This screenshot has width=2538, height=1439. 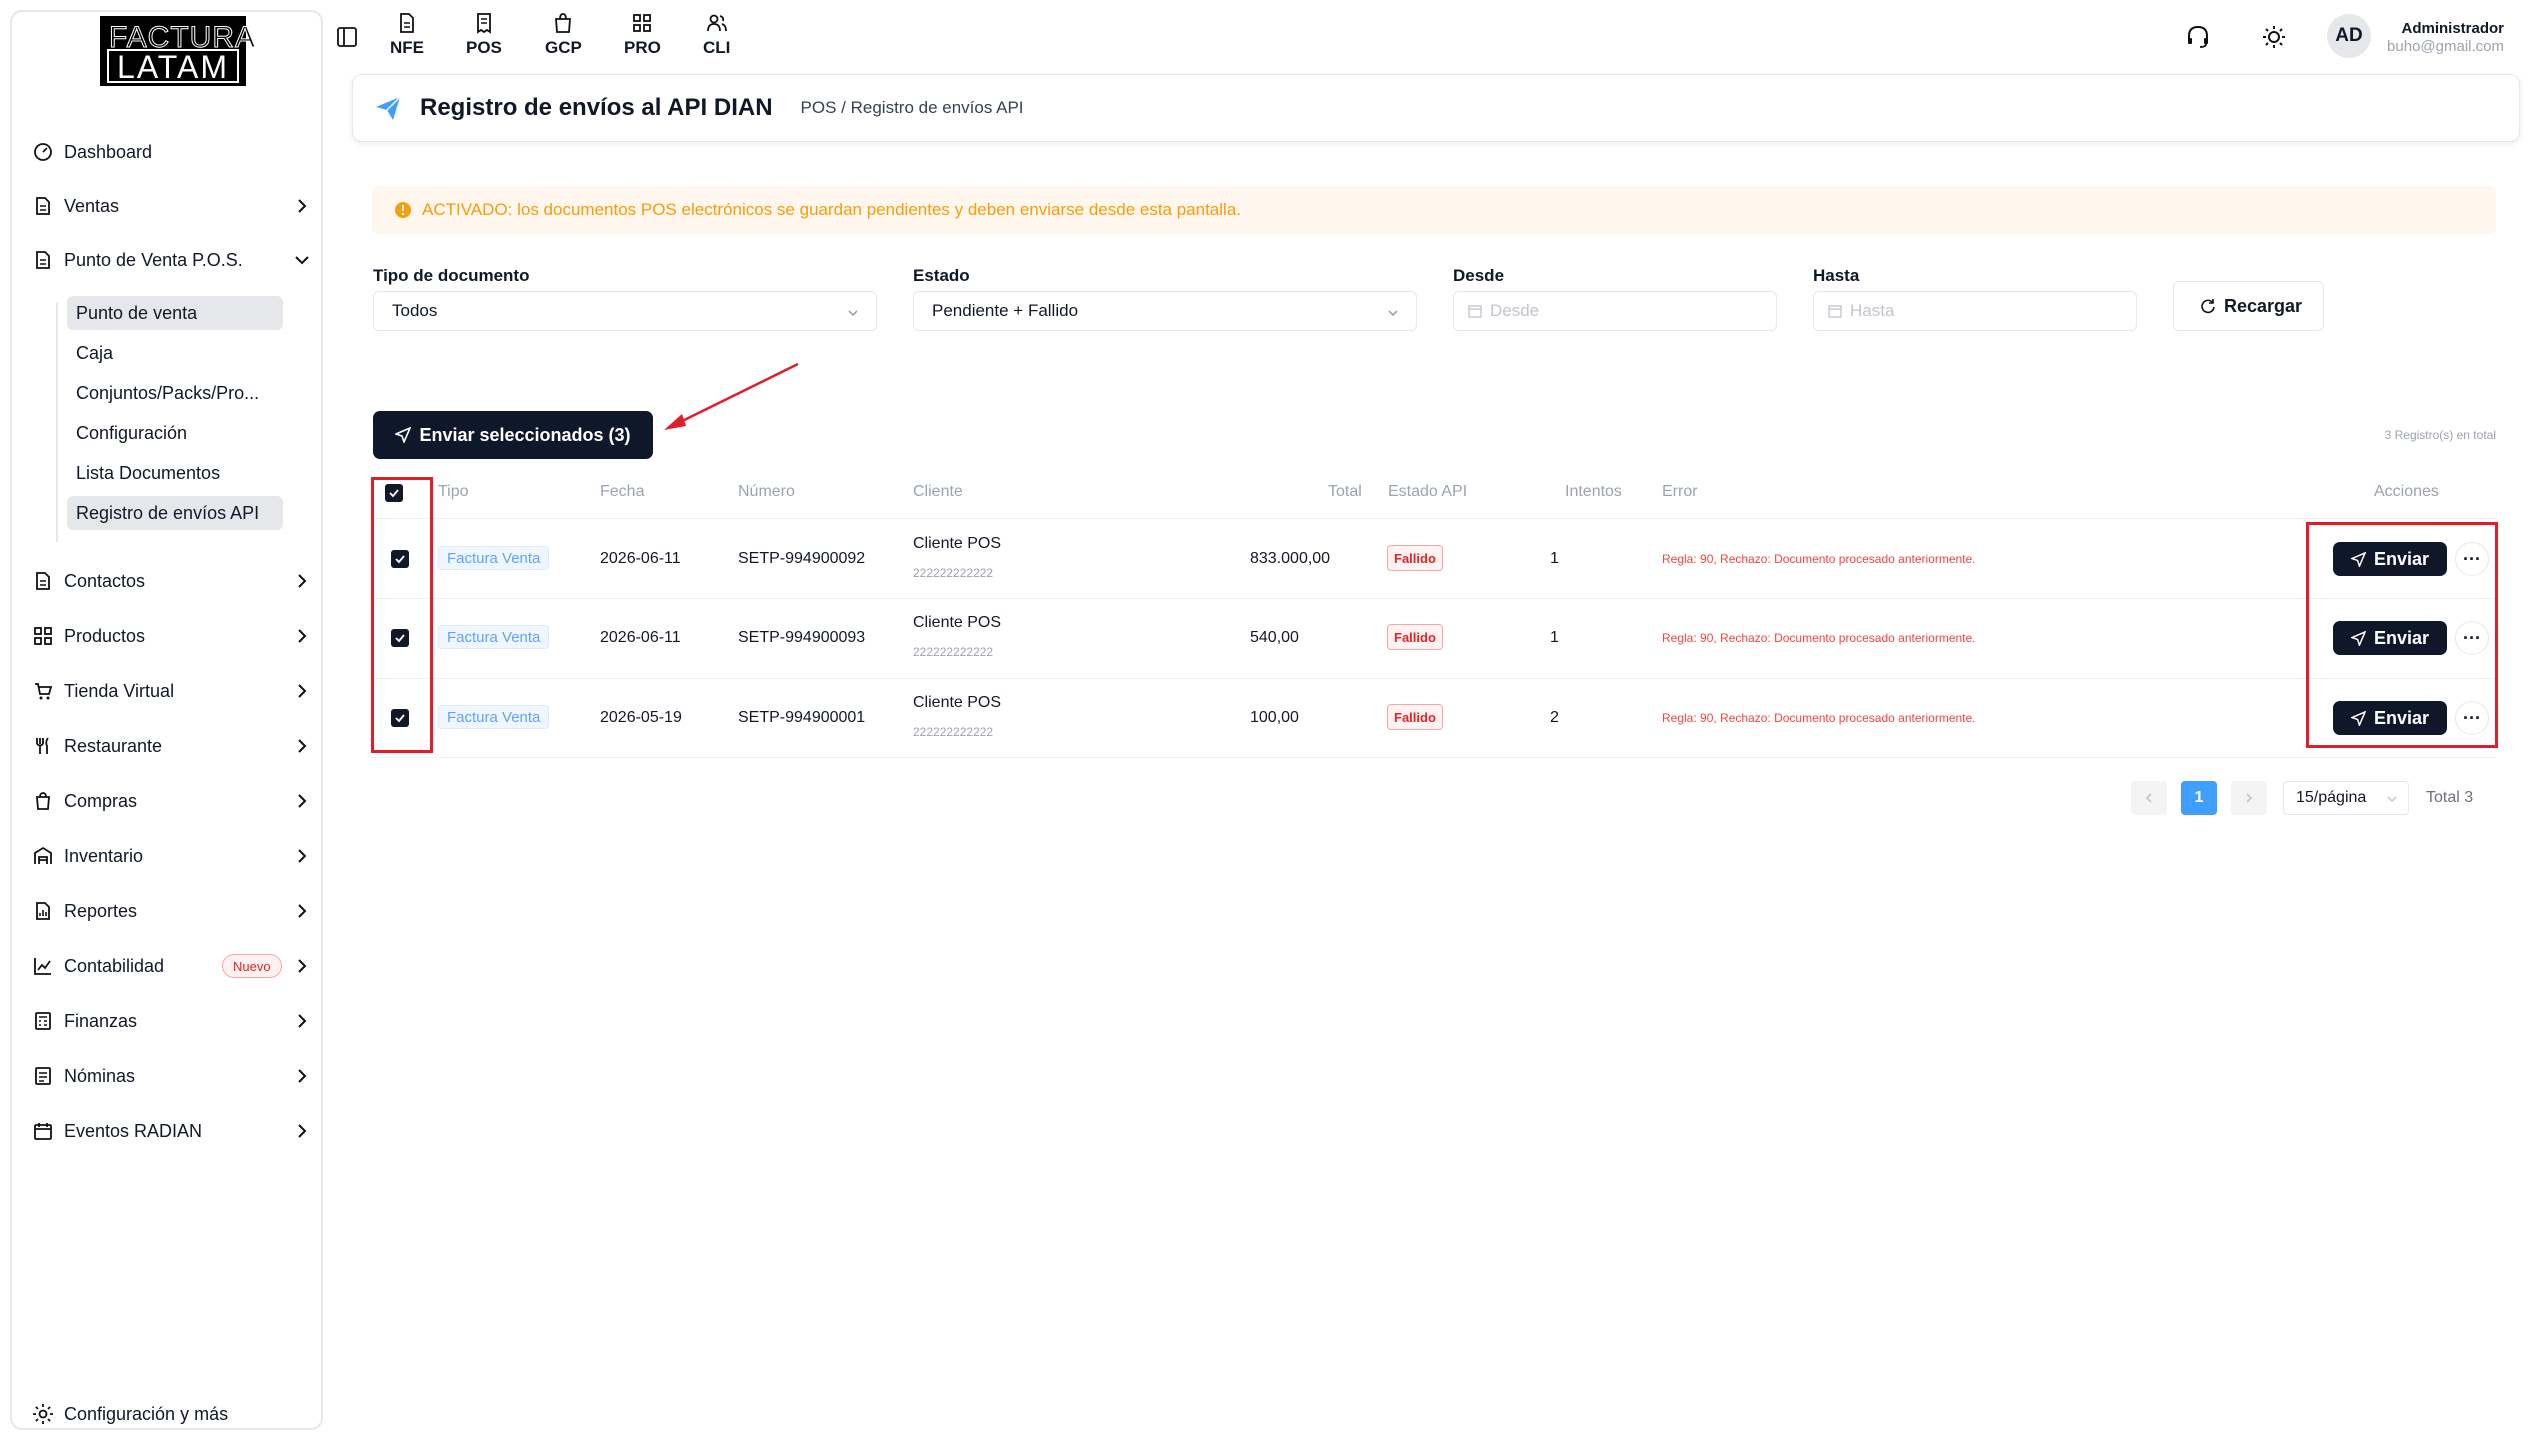 What do you see at coordinates (175, 313) in the screenshot?
I see `sidebar-subitem-punto-de-venta: Punto de venta` at bounding box center [175, 313].